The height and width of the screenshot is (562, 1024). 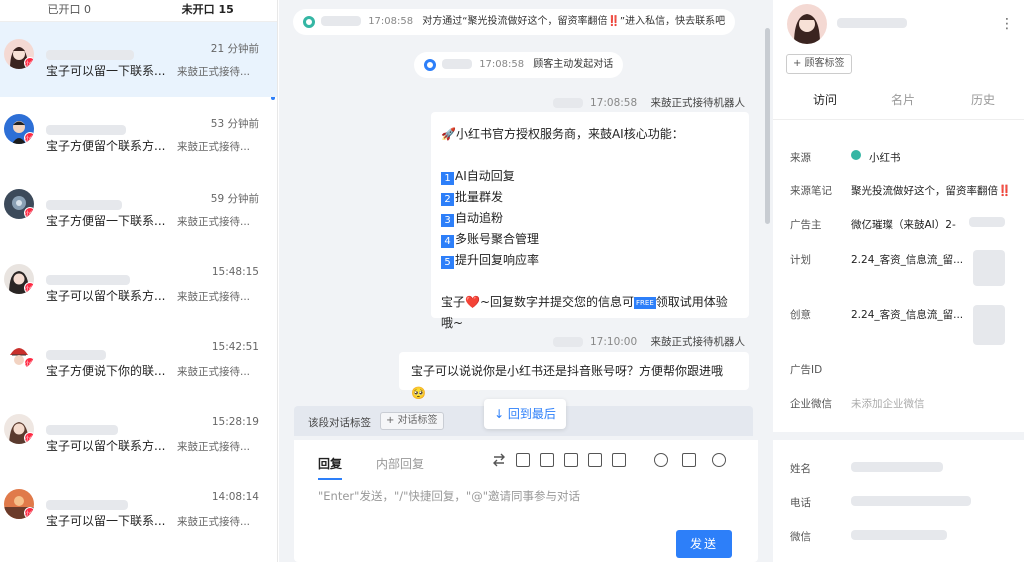 I want to click on tab-internal-reply: 内部回复, so click(x=400, y=463).